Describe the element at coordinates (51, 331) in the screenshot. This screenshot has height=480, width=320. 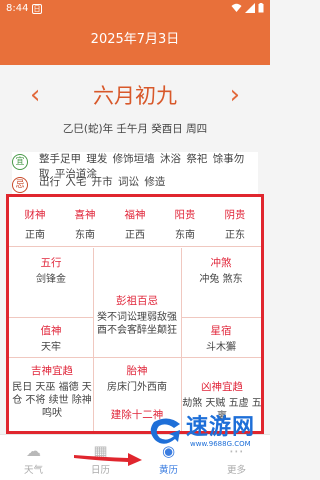
I see `zhishen-title: 值神` at that location.